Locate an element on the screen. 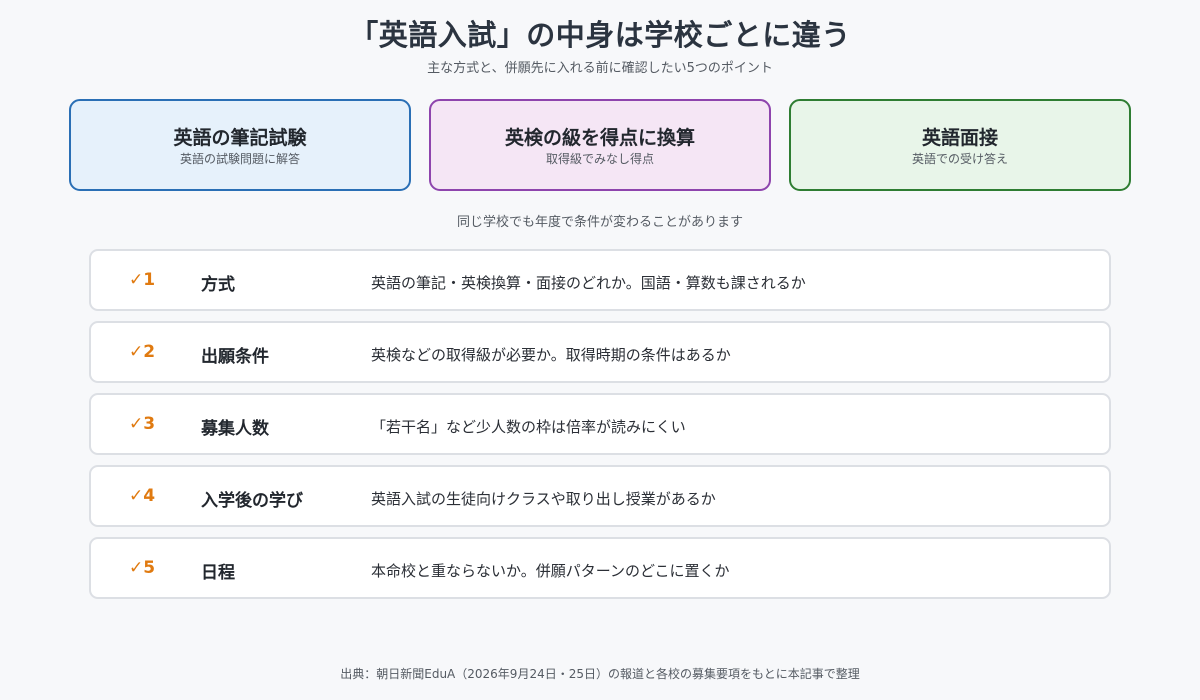 The height and width of the screenshot is (700, 1200). method-card-interview: 英語面接 英語での受け答え is located at coordinates (960, 145).